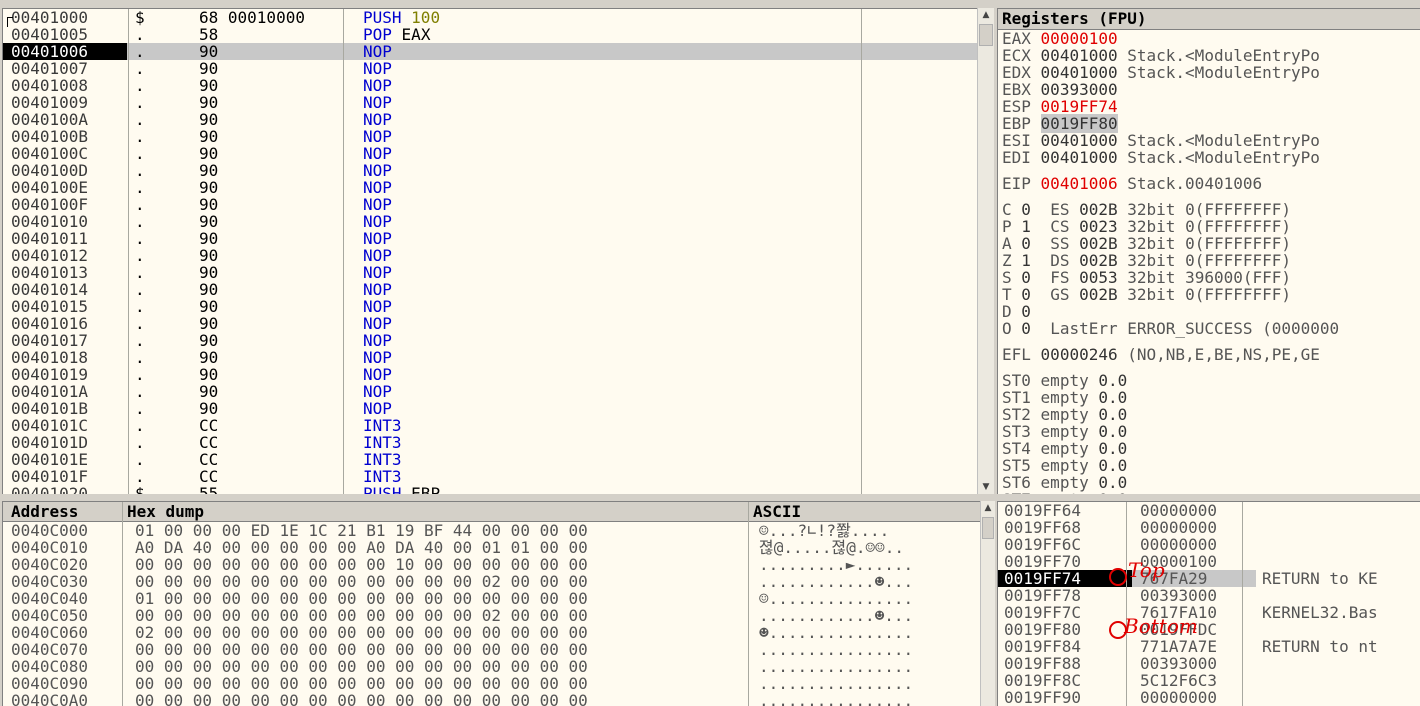  I want to click on instruction-address: 0040101F, so click(65, 476).